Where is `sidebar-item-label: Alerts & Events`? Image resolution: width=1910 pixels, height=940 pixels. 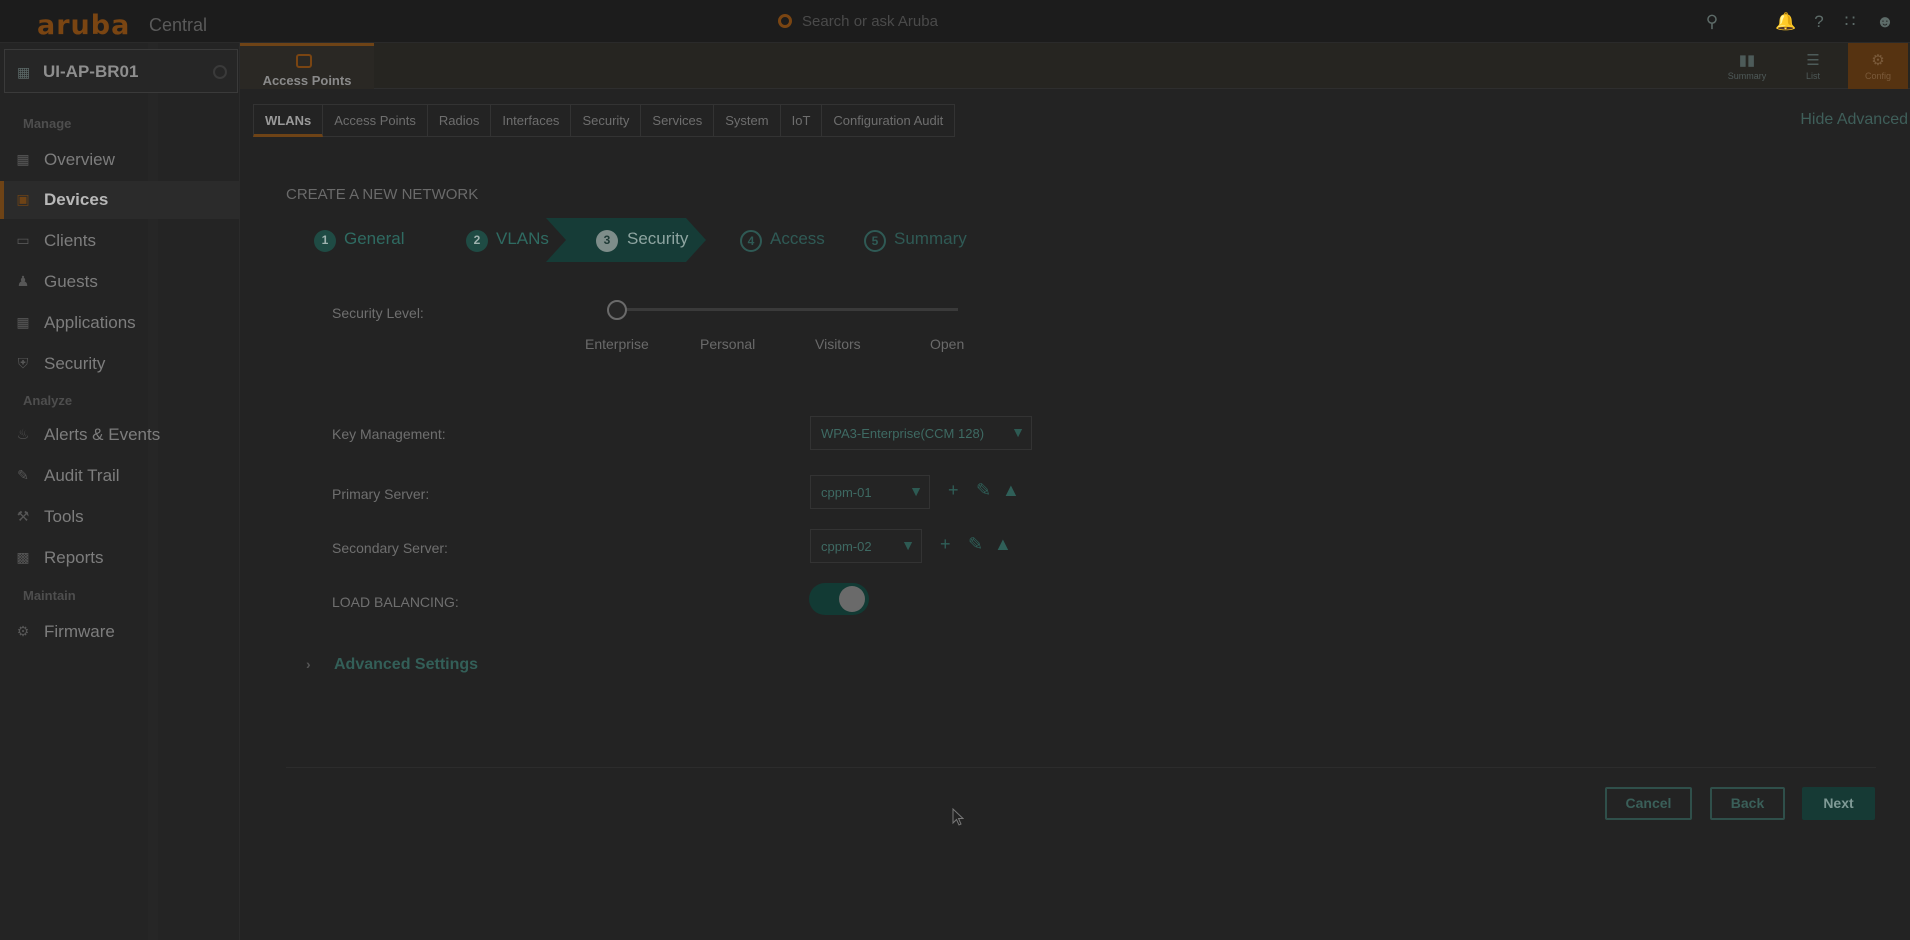 sidebar-item-label: Alerts & Events is located at coordinates (102, 434).